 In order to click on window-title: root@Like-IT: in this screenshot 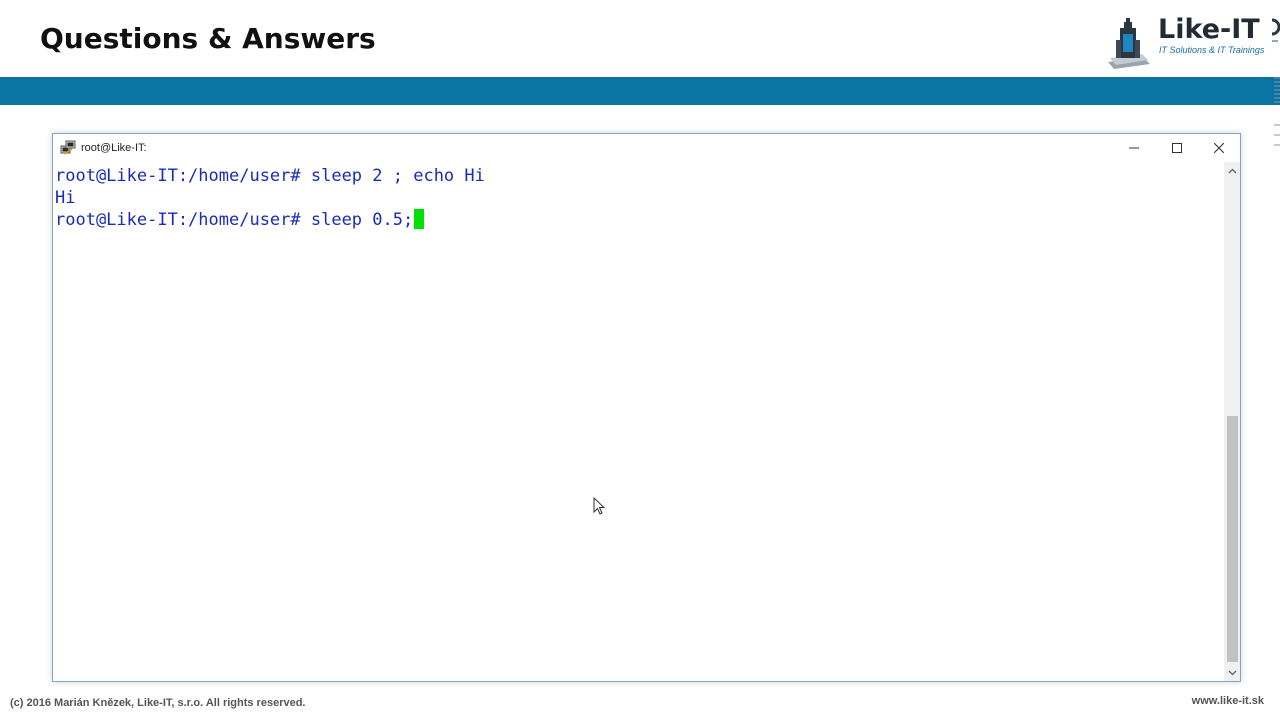, I will do `click(114, 148)`.